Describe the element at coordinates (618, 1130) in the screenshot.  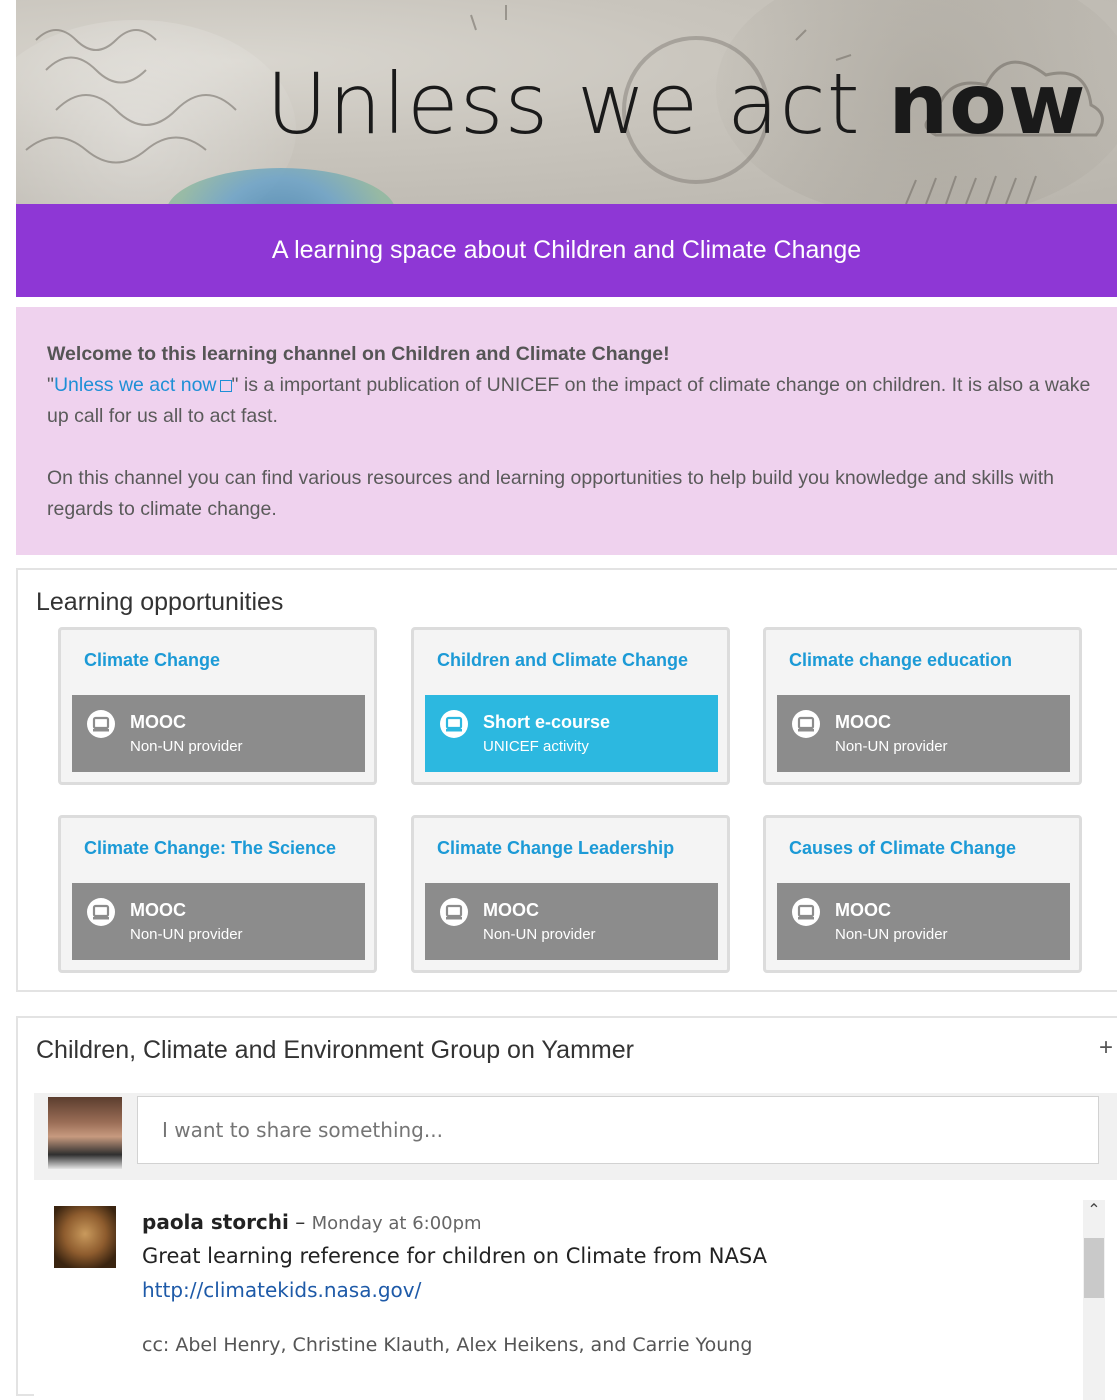
I see `share-input` at that location.